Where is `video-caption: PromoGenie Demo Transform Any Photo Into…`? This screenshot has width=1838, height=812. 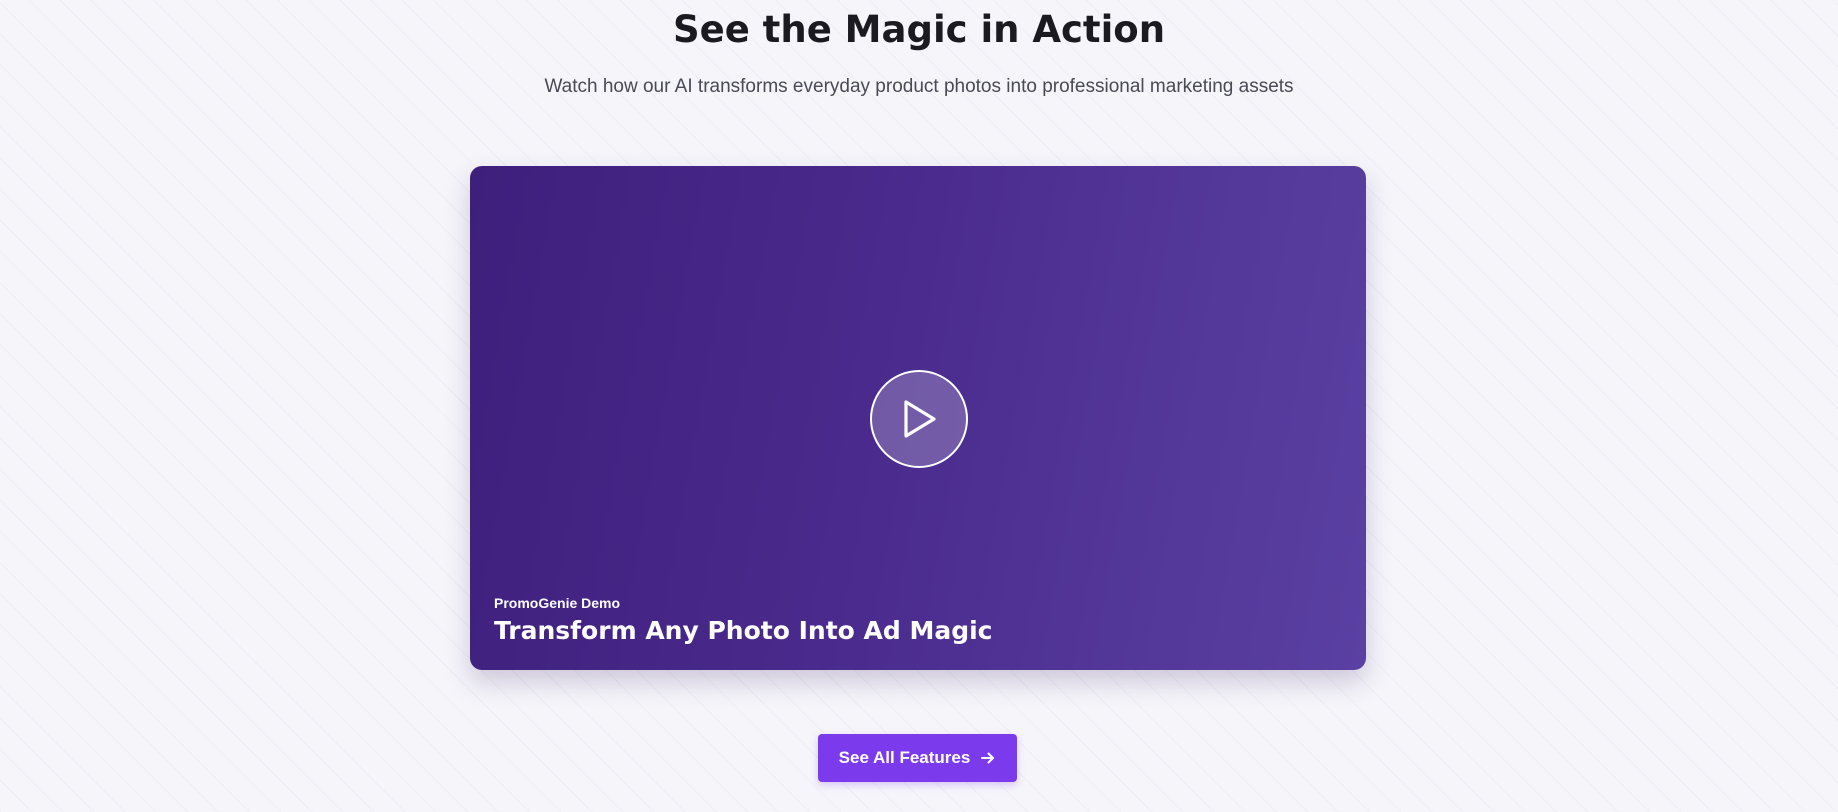 video-caption: PromoGenie Demo Transform Any Photo Into… is located at coordinates (743, 621).